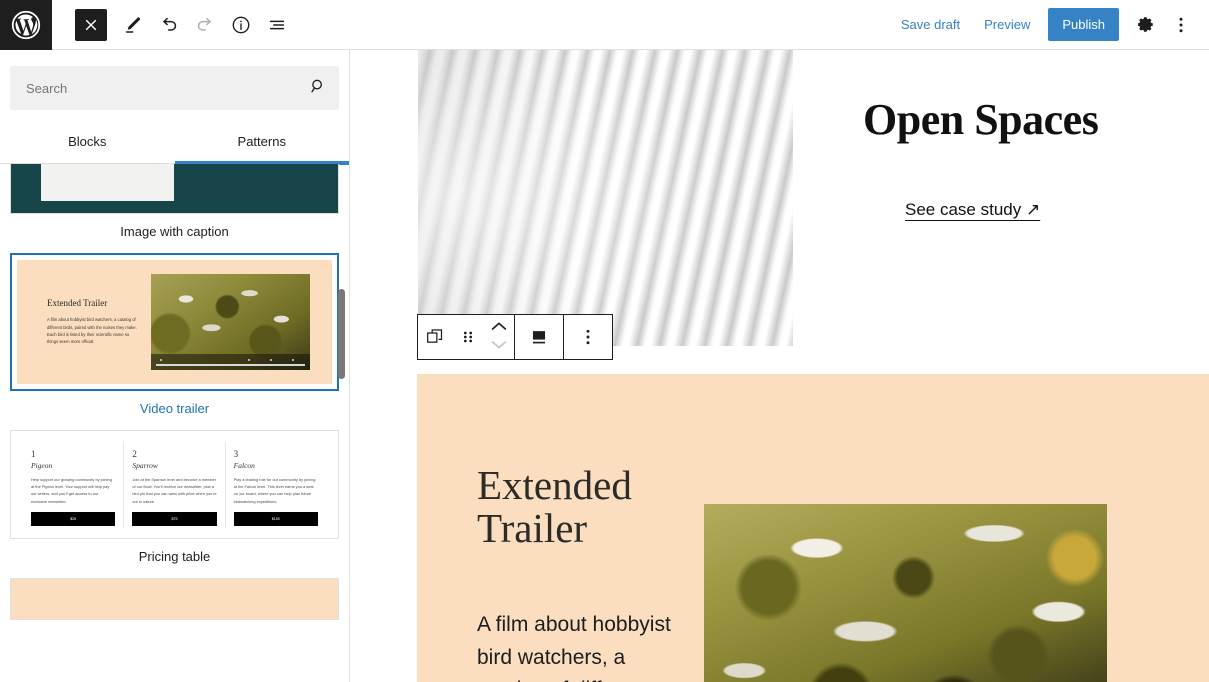 The image size is (1209, 682). I want to click on pattern-preview-canvas, so click(174, 599).